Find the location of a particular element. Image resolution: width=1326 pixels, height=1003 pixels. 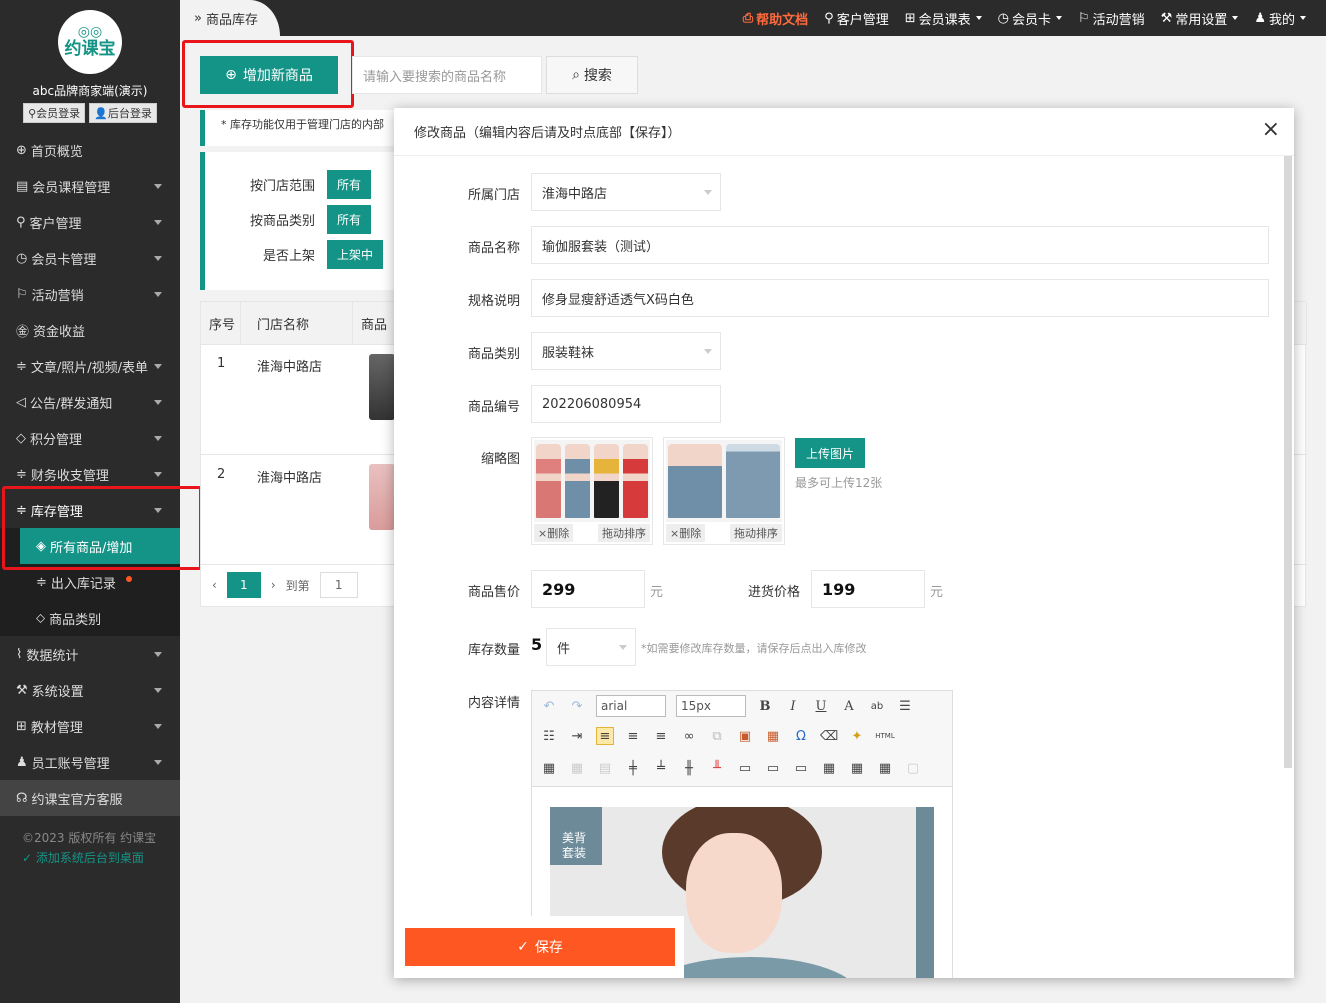

upload-image-button: 上传图片 is located at coordinates (830, 453).